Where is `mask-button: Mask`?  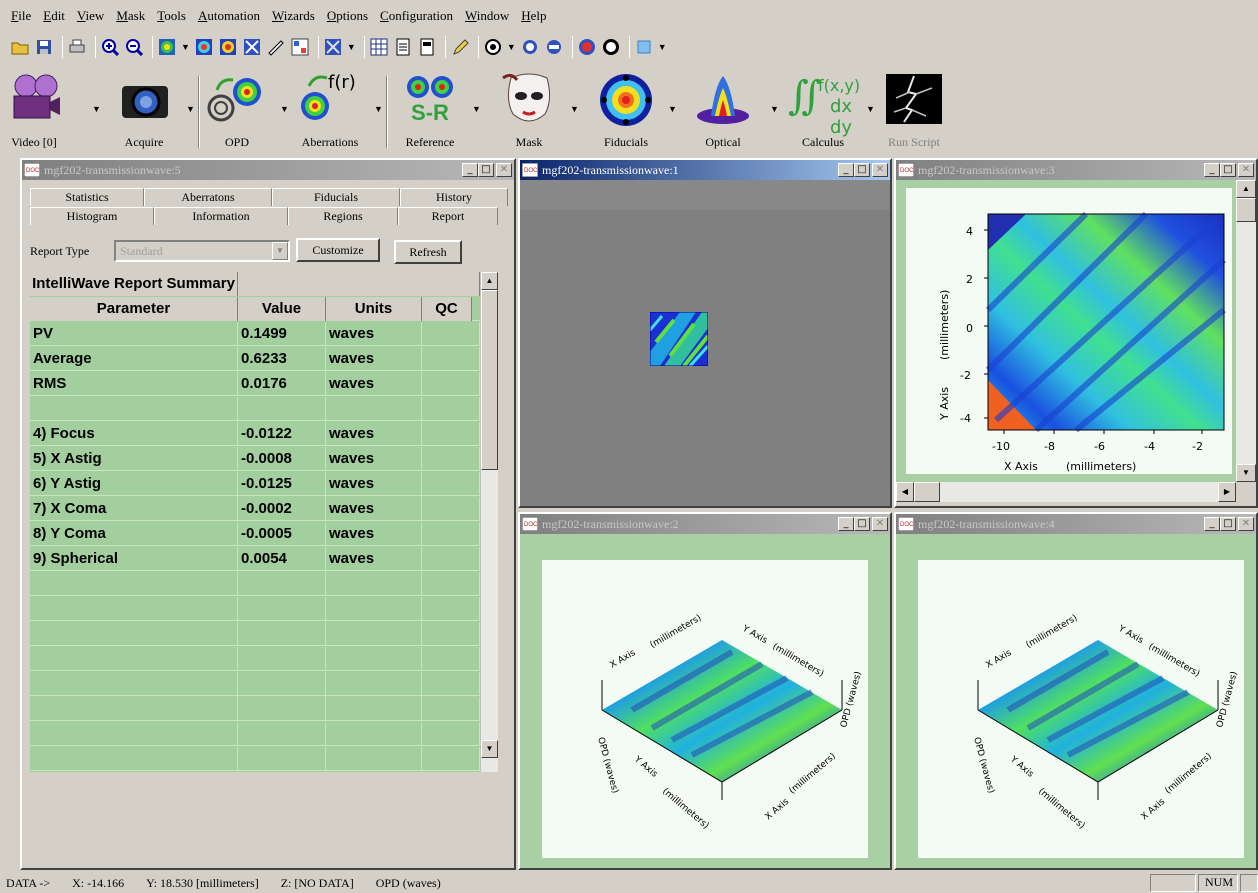 mask-button: Mask is located at coordinates (529, 112).